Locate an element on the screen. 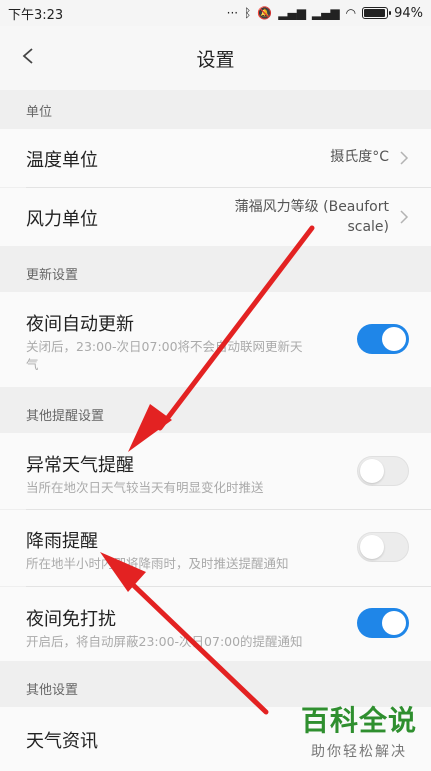  status-icons: ··· ᛒ 🔕 ▂▄▆ ▂▄▆ ◠ 94% is located at coordinates (325, 13).